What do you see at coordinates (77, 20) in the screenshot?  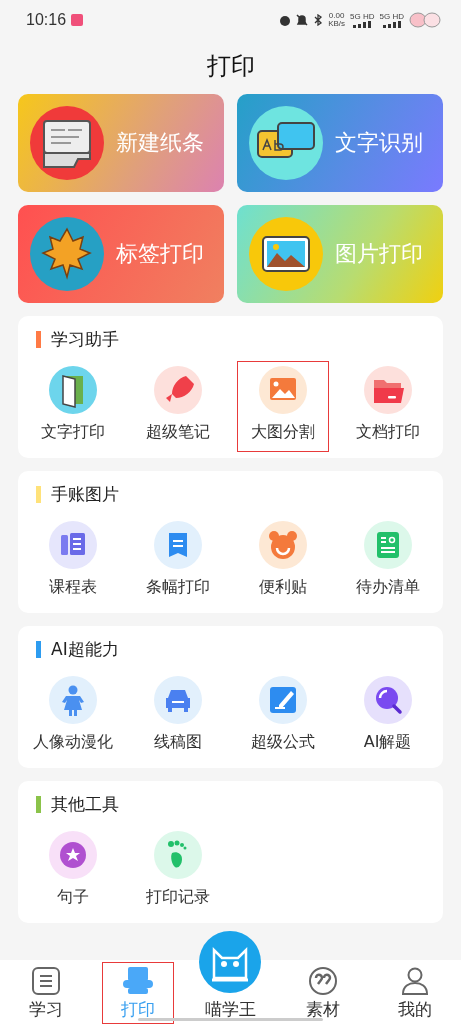 I see `app-notification-icon` at bounding box center [77, 20].